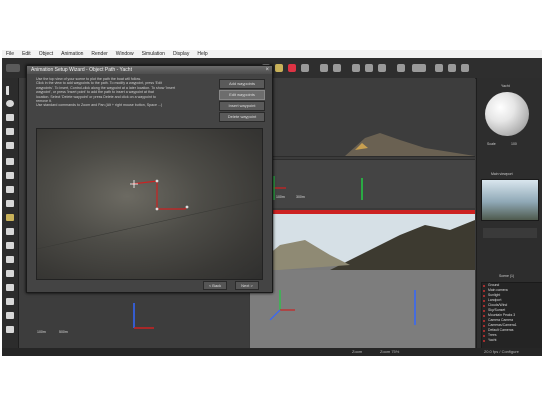 This screenshot has width=545, height=409. I want to click on help-icon, so click(465, 68).